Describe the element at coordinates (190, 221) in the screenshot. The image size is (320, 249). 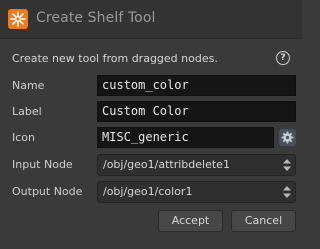
I see `accept-button: Accept` at that location.